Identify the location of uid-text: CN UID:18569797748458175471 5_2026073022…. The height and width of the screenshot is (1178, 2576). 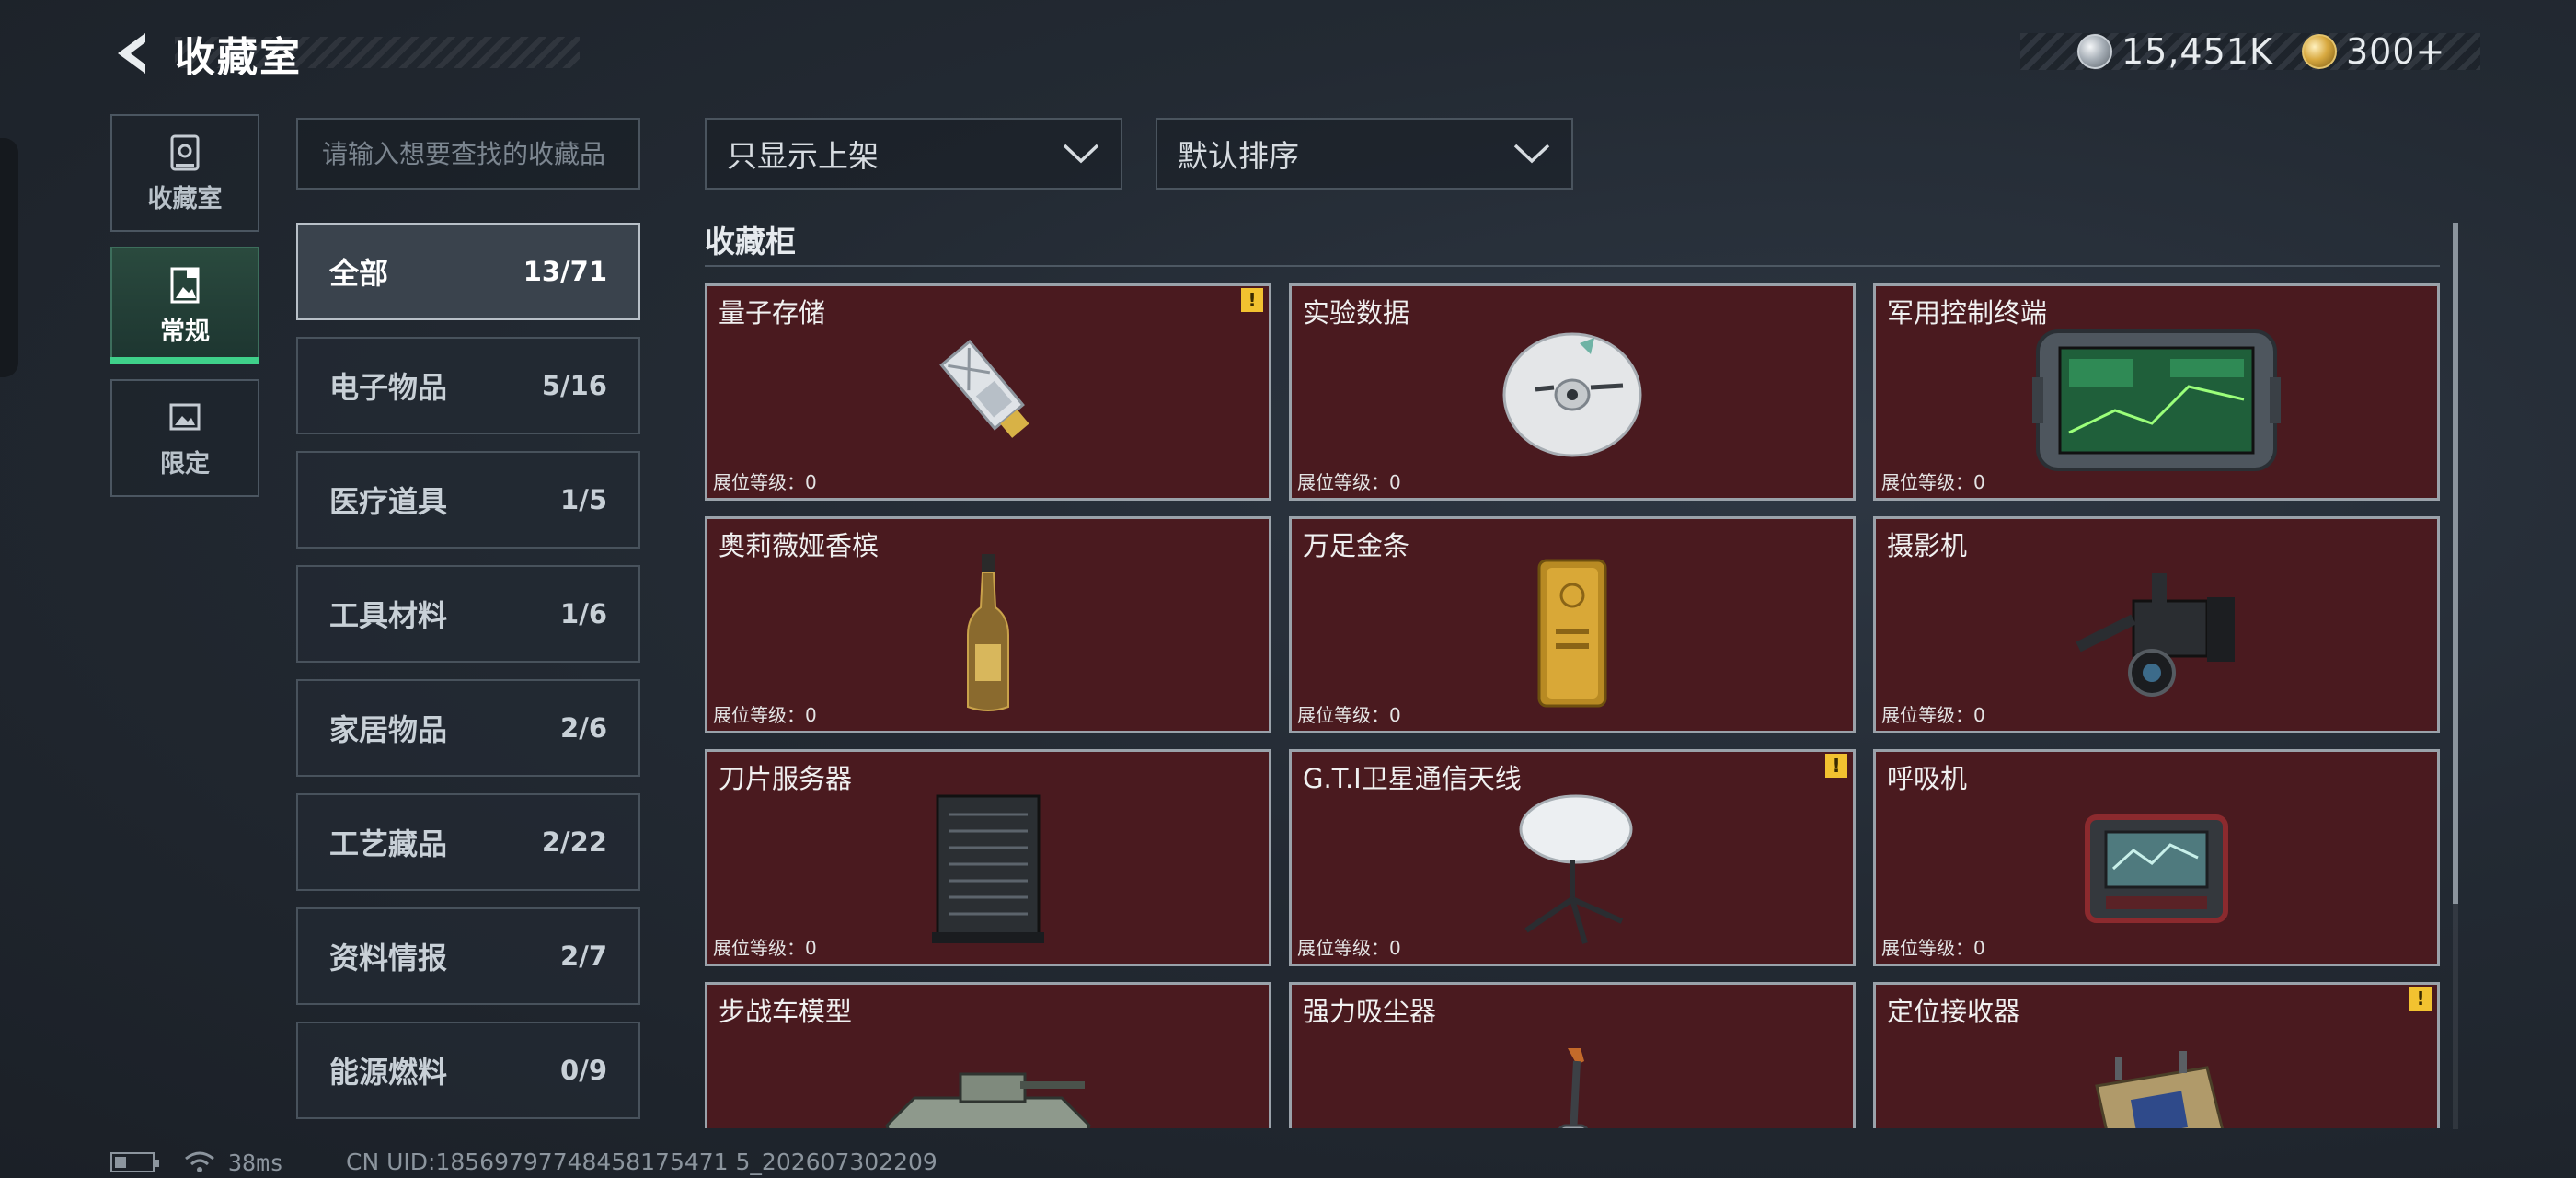
(641, 1162).